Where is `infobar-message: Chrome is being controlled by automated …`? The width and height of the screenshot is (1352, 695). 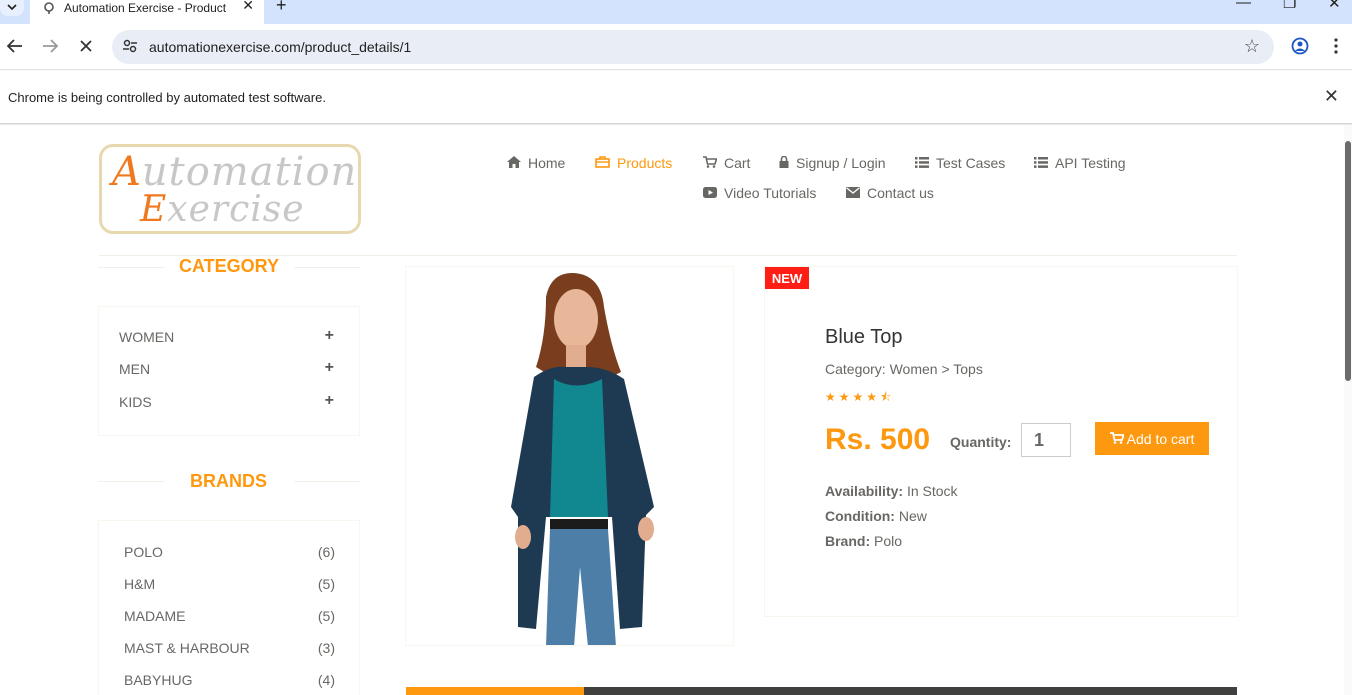
infobar-message: Chrome is being controlled by automated … is located at coordinates (167, 97).